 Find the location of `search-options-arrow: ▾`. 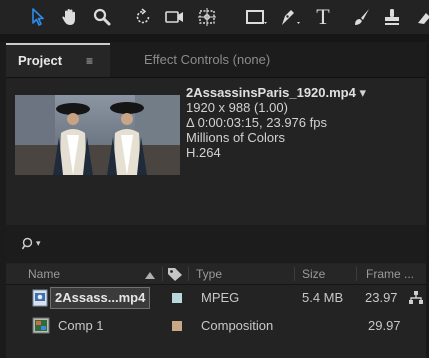

search-options-arrow: ▾ is located at coordinates (38, 243).